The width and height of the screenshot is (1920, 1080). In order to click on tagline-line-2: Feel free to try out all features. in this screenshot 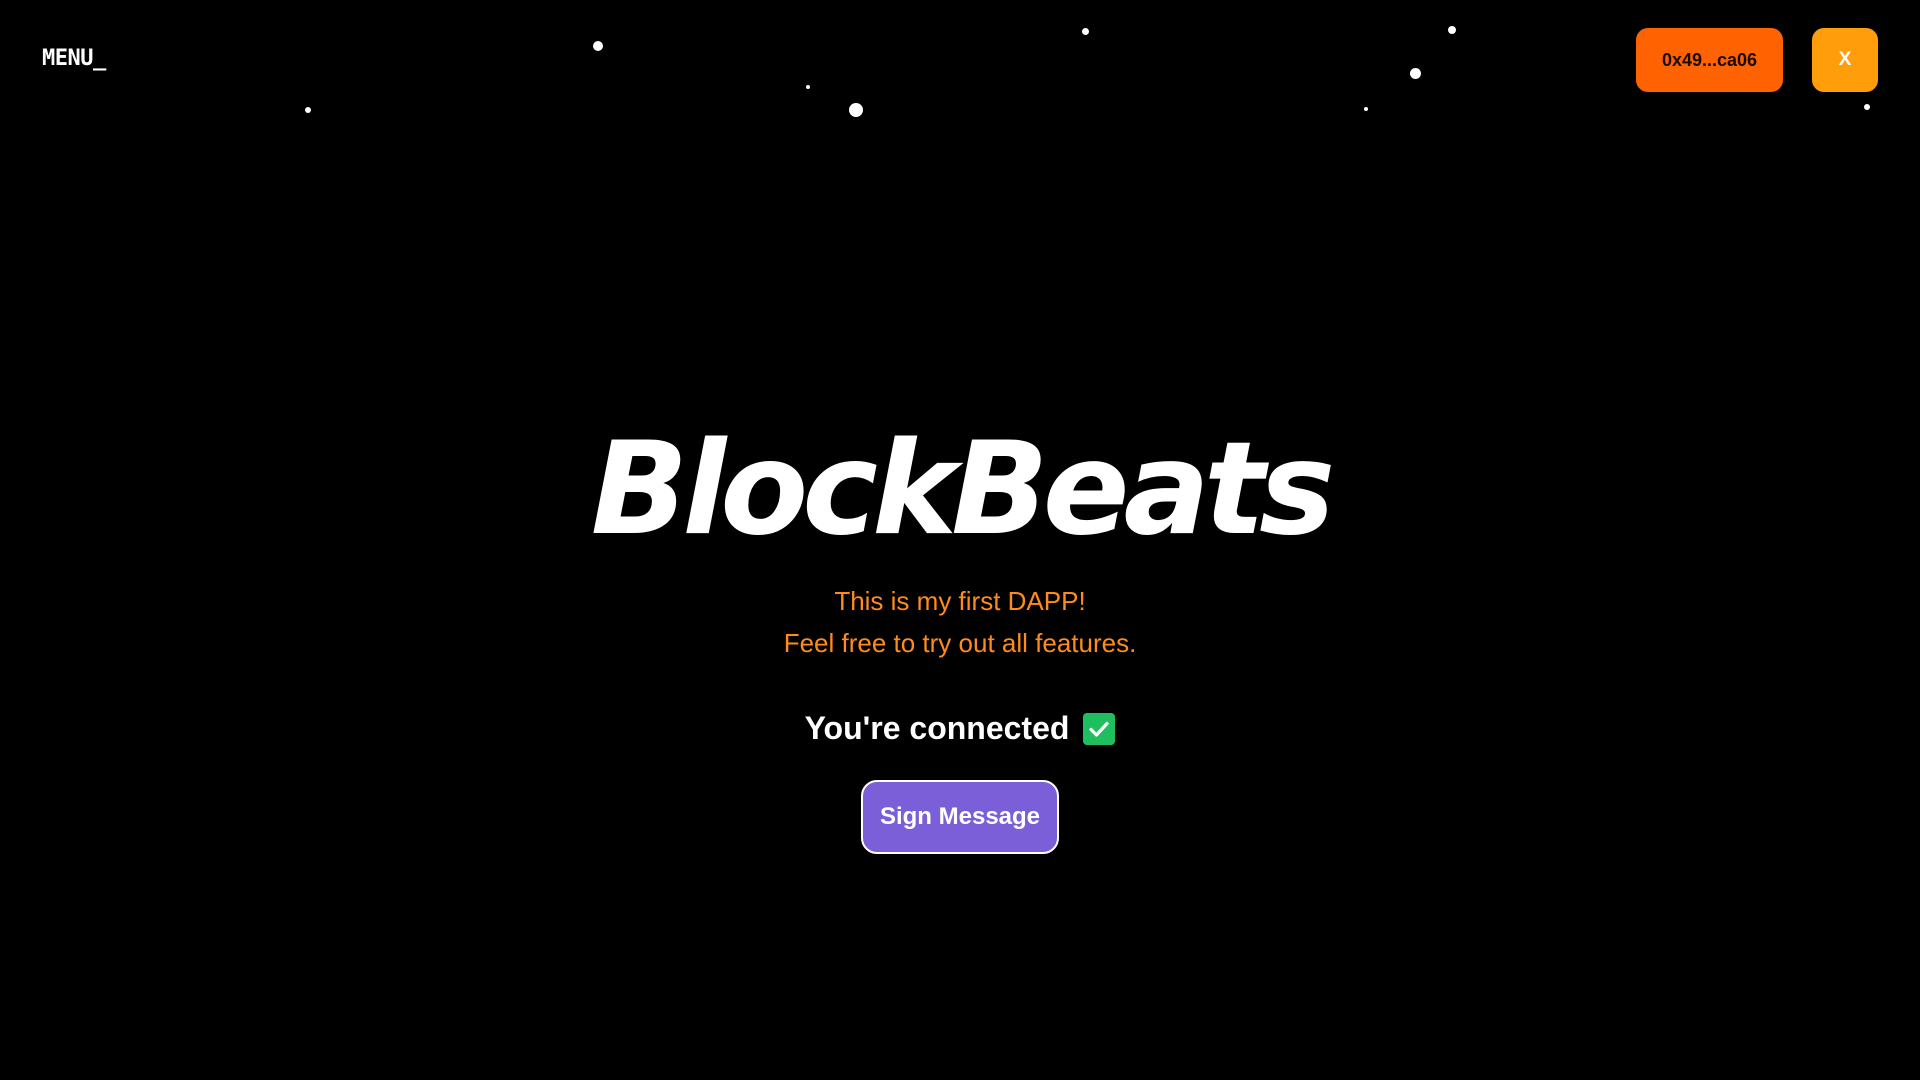, I will do `click(960, 643)`.